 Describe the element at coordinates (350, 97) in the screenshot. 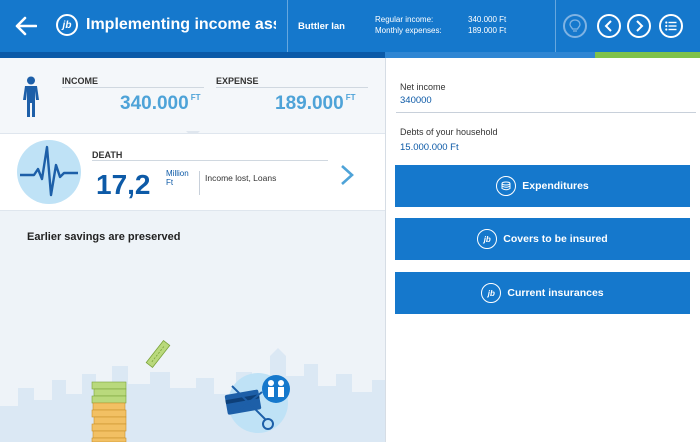

I see `expense-unit: FT` at that location.